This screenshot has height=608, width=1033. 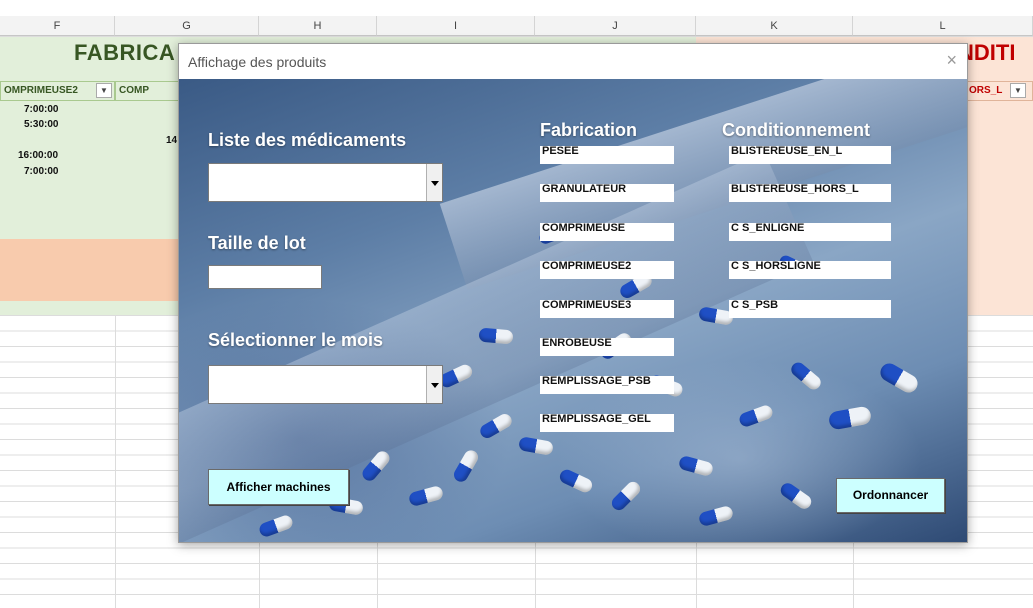 I want to click on dialog-title: Affichage des produits, so click(x=257, y=62).